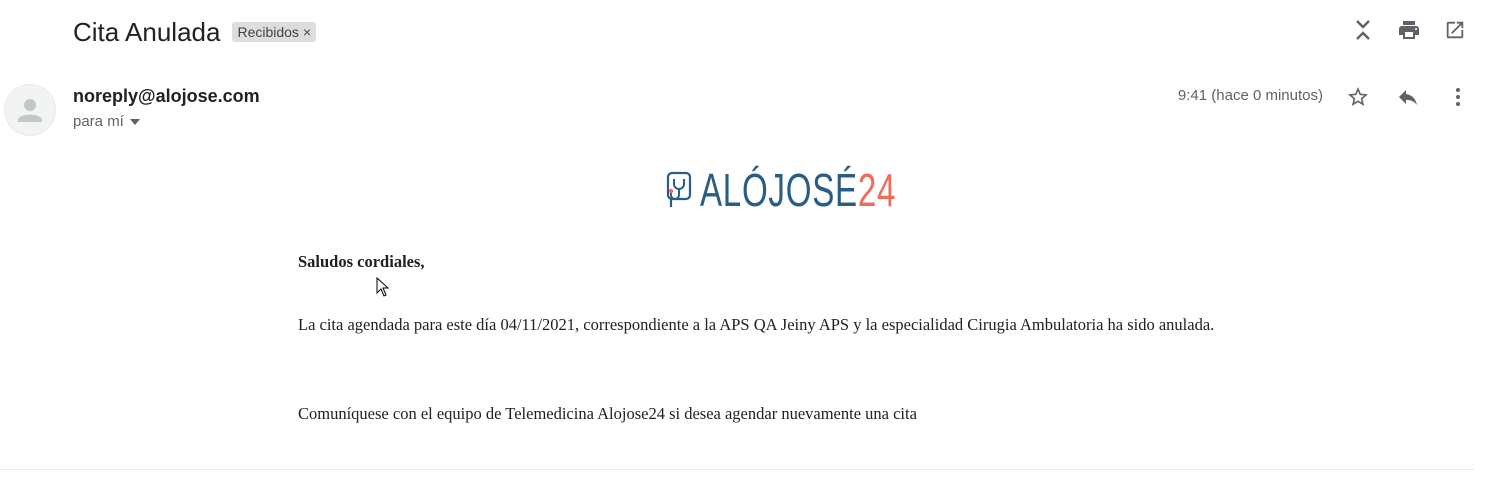 The height and width of the screenshot is (483, 1489). I want to click on mouse-pointer-icon, so click(383, 289).